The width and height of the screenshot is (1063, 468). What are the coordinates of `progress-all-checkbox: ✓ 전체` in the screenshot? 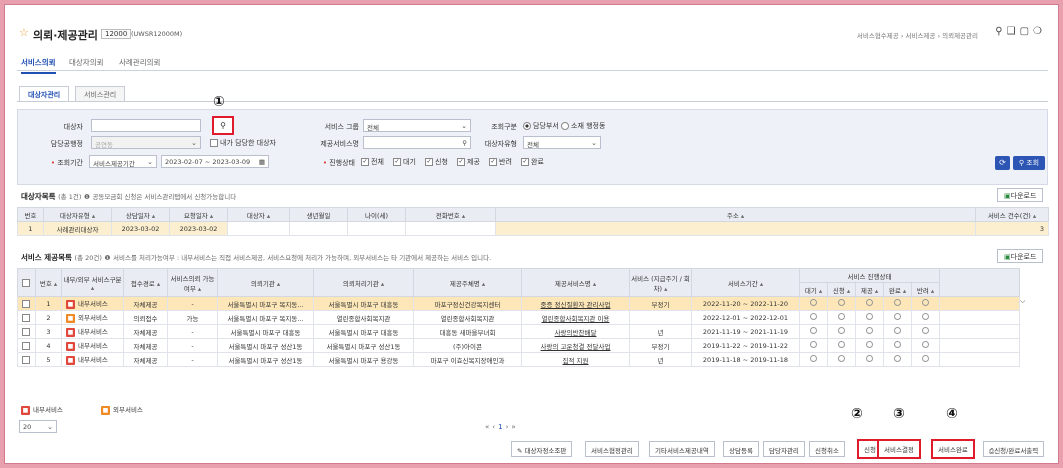 It's located at (372, 162).